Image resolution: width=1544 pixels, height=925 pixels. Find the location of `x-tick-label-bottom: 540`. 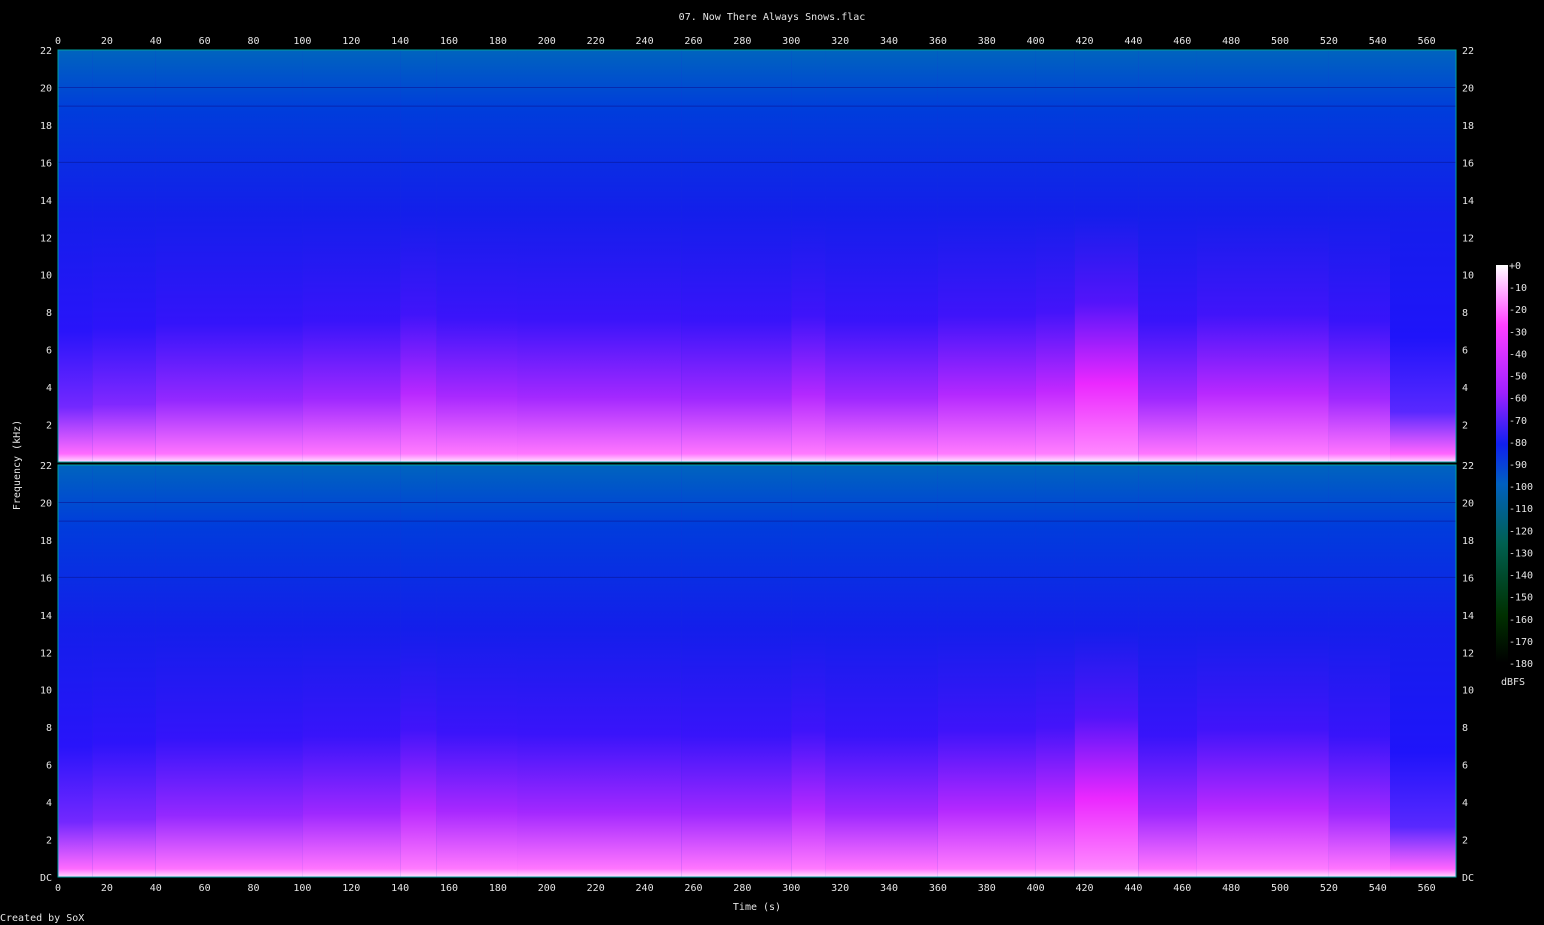

x-tick-label-bottom: 540 is located at coordinates (1378, 888).